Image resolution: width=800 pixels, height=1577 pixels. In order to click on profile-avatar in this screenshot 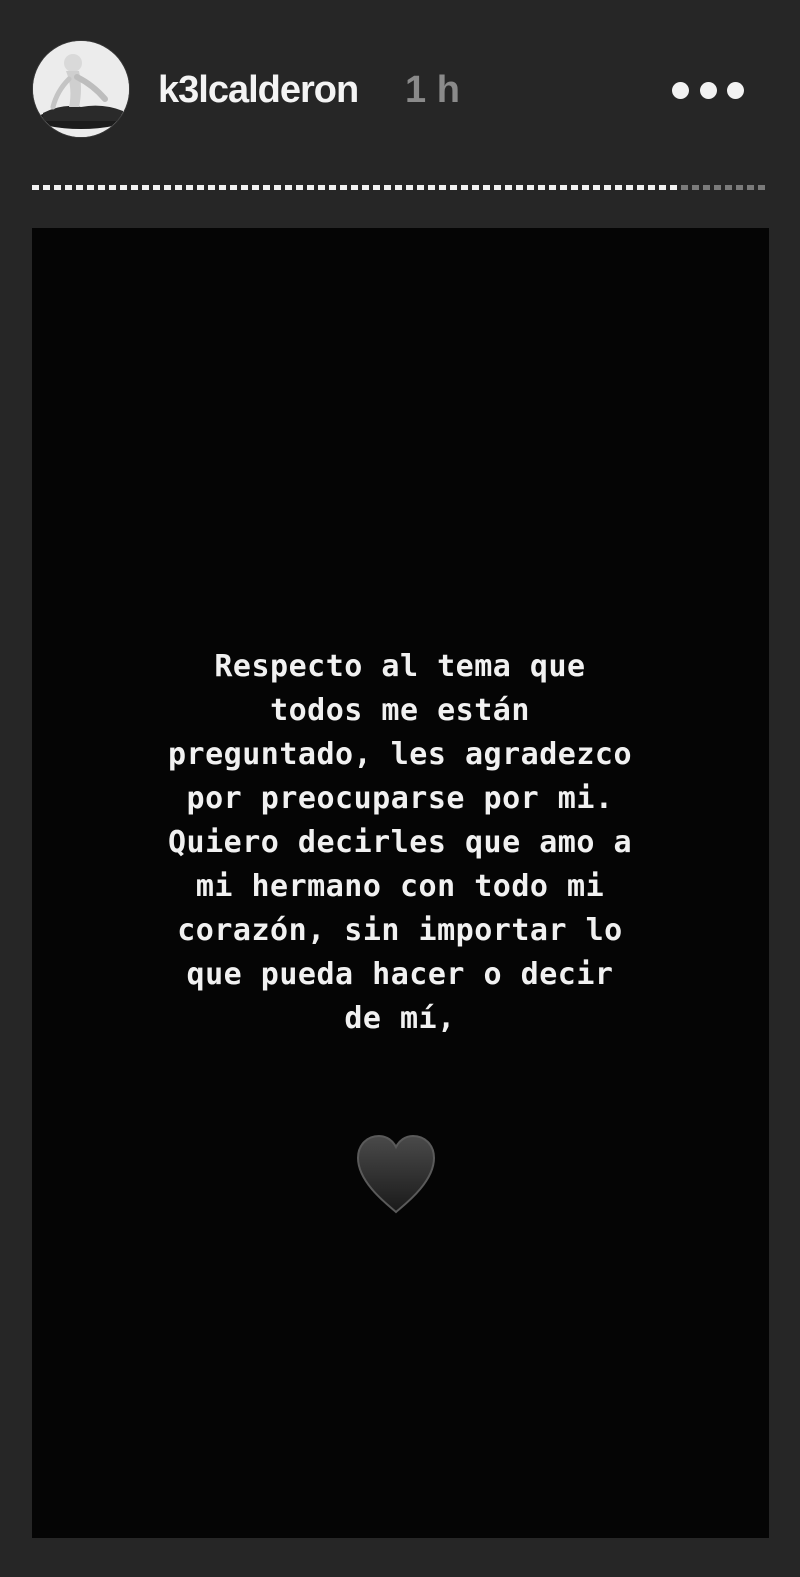, I will do `click(81, 89)`.